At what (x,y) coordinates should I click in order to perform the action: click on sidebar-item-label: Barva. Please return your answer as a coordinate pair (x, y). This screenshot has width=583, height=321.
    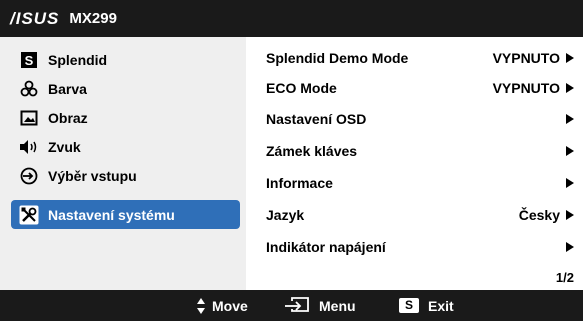
    Looking at the image, I should click on (67, 88).